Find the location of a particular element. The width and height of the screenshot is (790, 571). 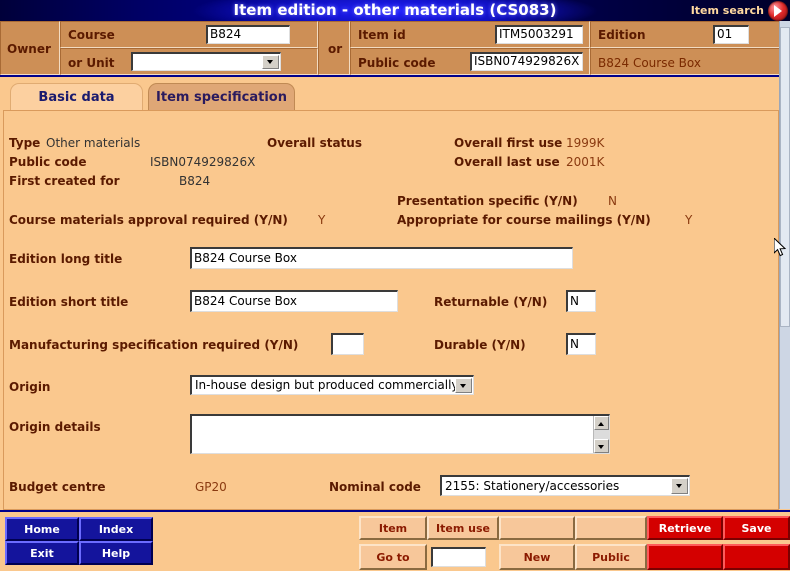

tab-basic-data: Basic data is located at coordinates (76, 97).